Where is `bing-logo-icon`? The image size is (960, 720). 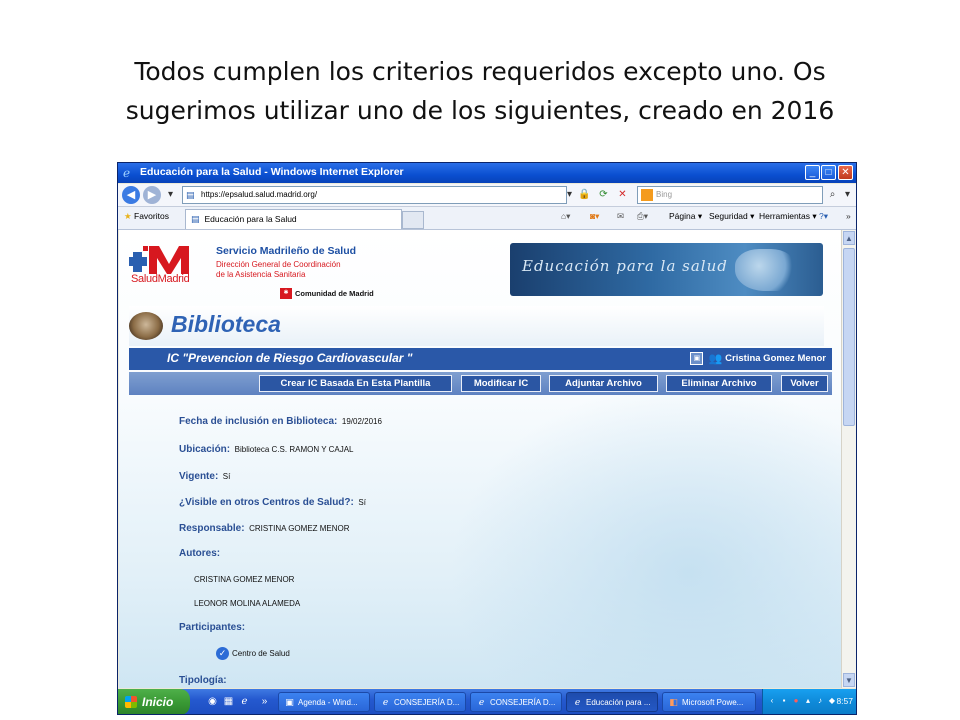 bing-logo-icon is located at coordinates (647, 195).